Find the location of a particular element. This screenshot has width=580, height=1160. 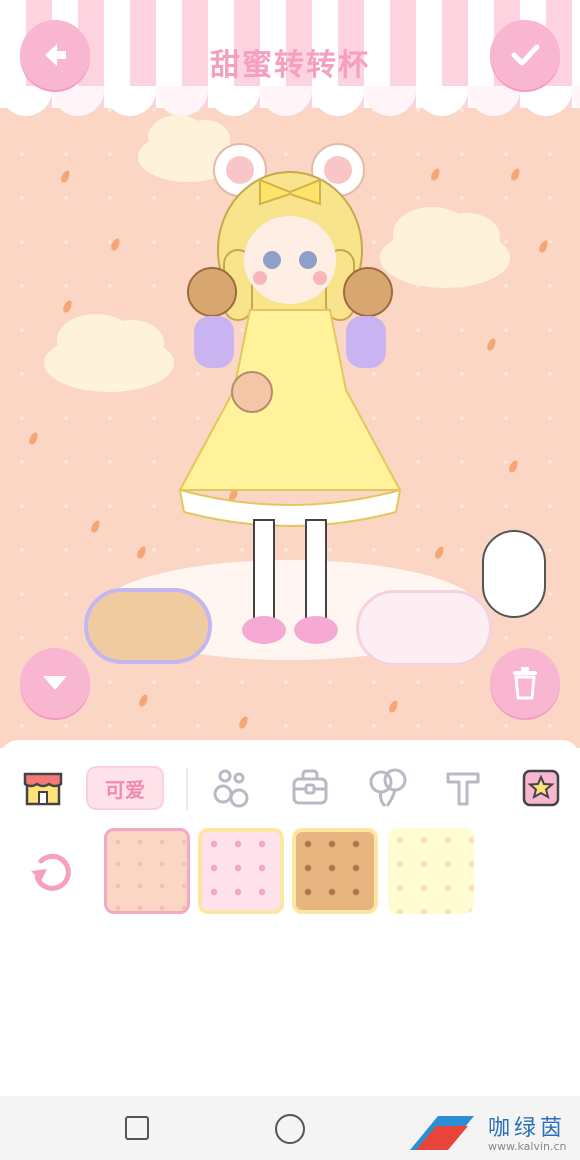

sheep-cushion is located at coordinates (424, 628).